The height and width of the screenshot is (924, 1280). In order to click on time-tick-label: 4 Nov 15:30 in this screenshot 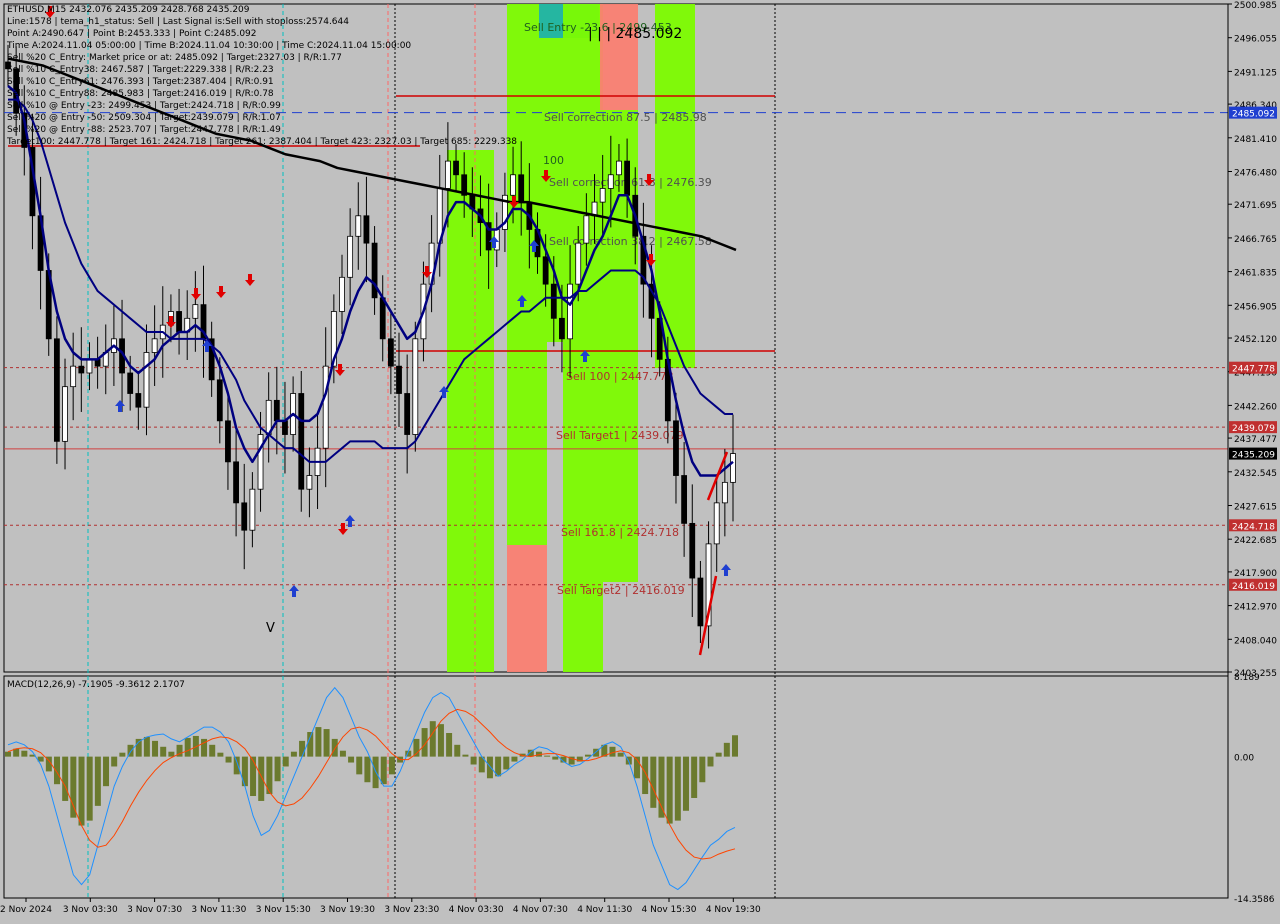, I will do `click(669, 910)`.